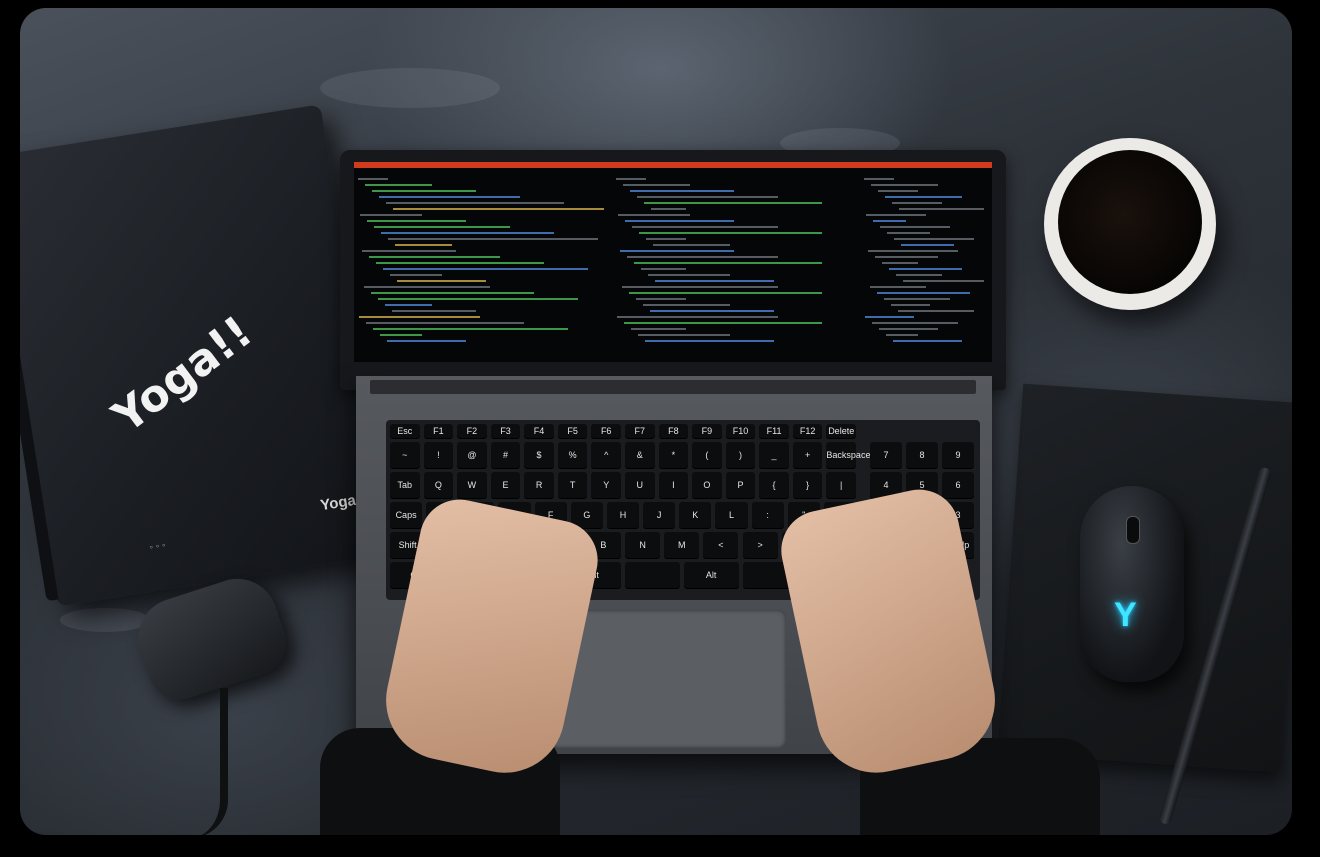 This screenshot has width=1320, height=857. I want to click on key--: @, so click(472, 455).